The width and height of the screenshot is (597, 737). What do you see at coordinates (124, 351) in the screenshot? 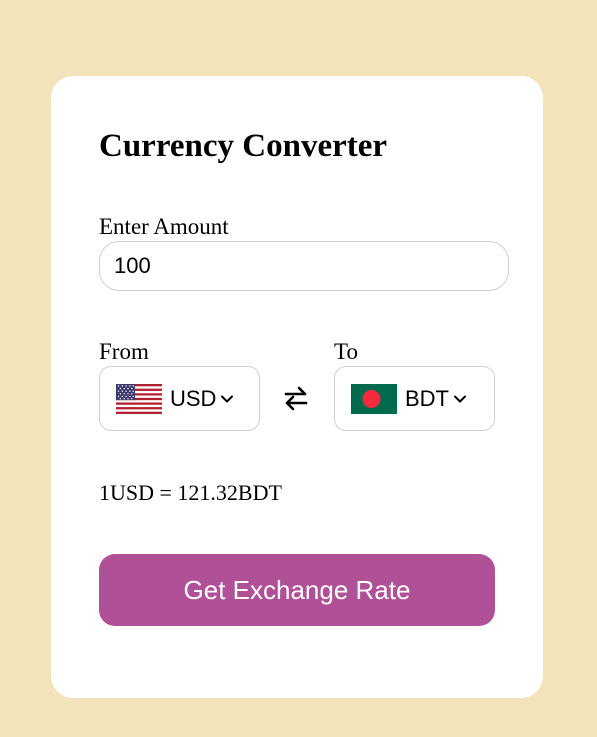
I see `from-label: From` at bounding box center [124, 351].